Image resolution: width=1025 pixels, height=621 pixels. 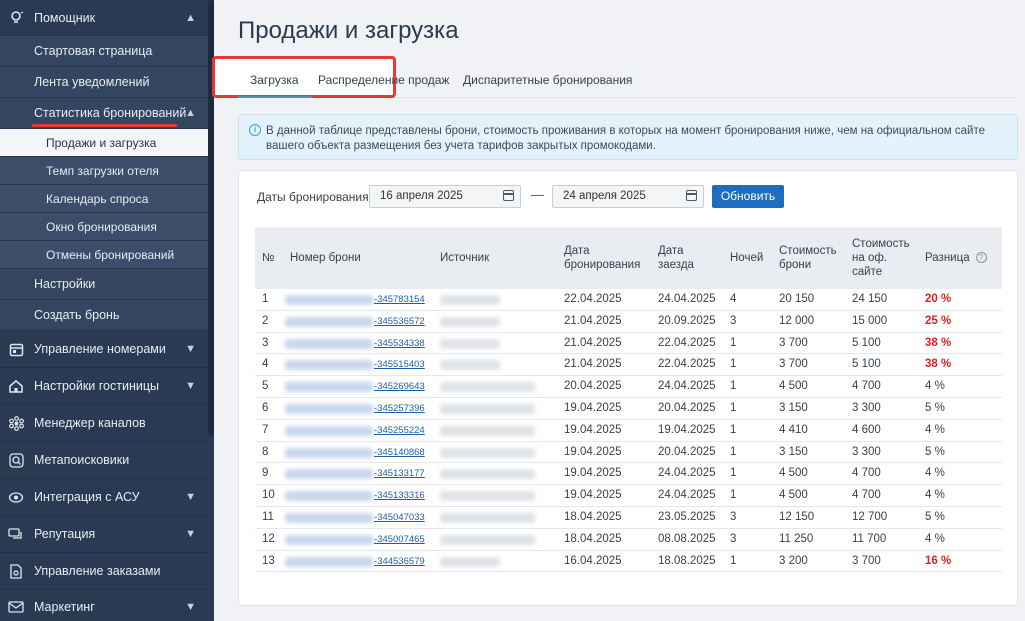 I want to click on cell-date-arrival: 22.04.2025, so click(x=687, y=342).